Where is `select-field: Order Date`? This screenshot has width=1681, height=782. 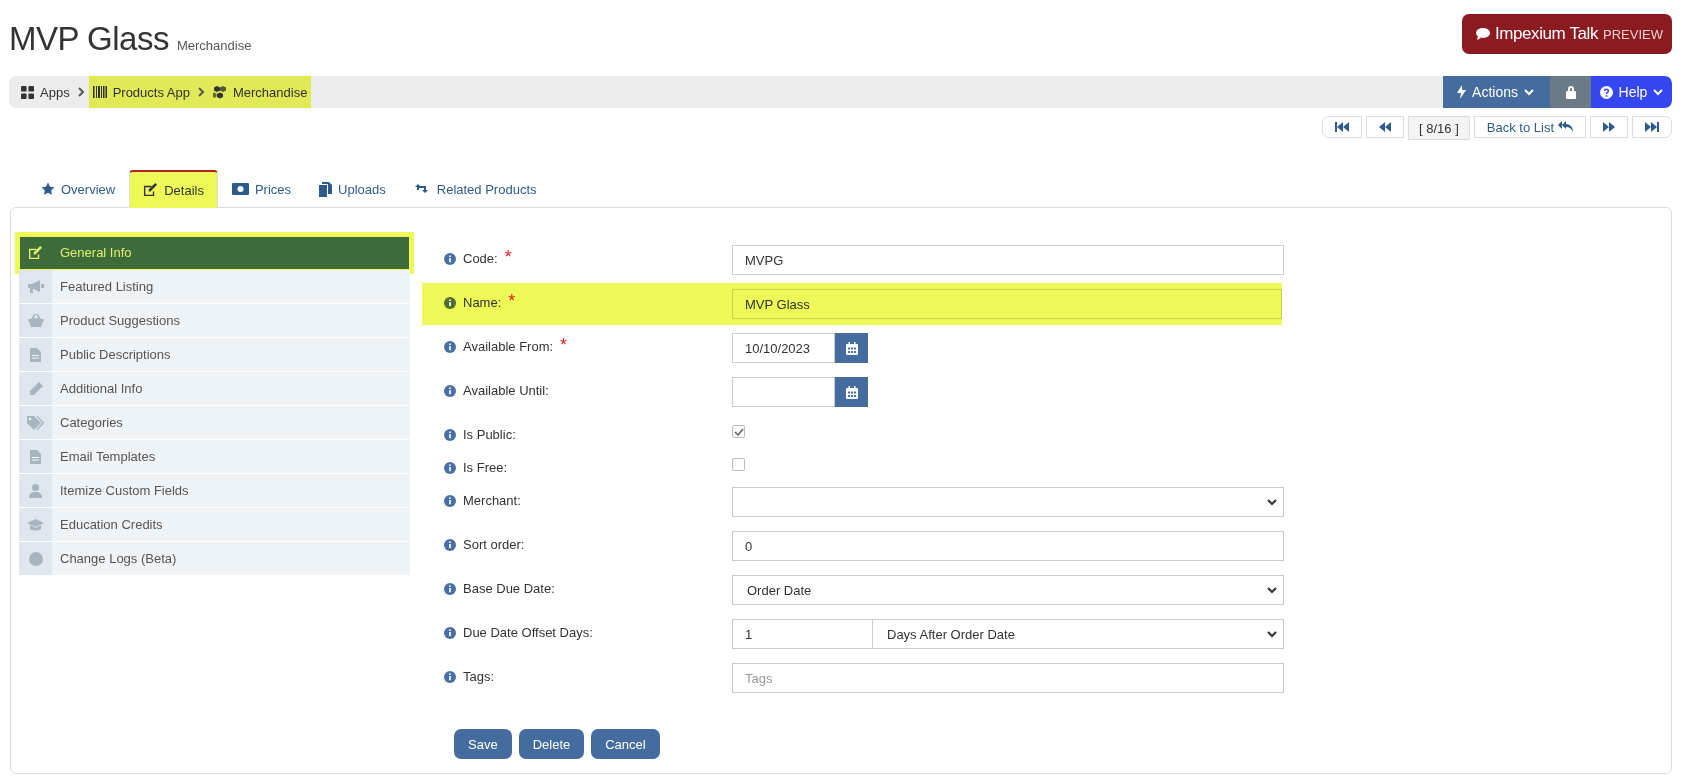
select-field: Order Date is located at coordinates (1008, 590).